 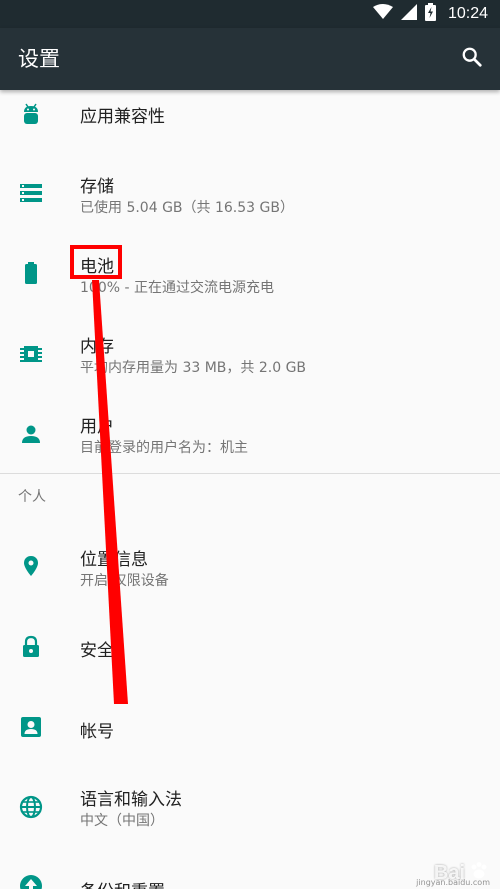 What do you see at coordinates (39, 59) in the screenshot?
I see `page-title: 设置` at bounding box center [39, 59].